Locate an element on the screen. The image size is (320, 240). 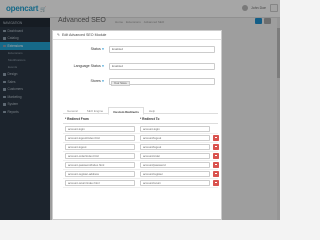
modal-title: Edit Advanced SEO Module is located at coordinates (84, 35).